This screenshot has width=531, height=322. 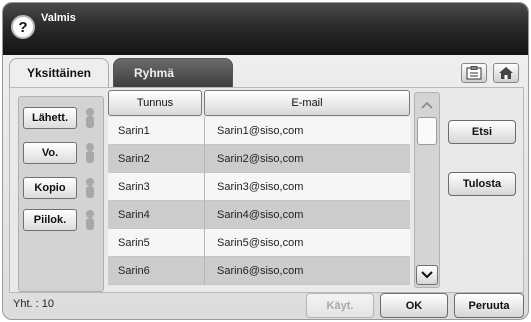 What do you see at coordinates (134, 271) in the screenshot?
I see `cell-id: Sarin6` at bounding box center [134, 271].